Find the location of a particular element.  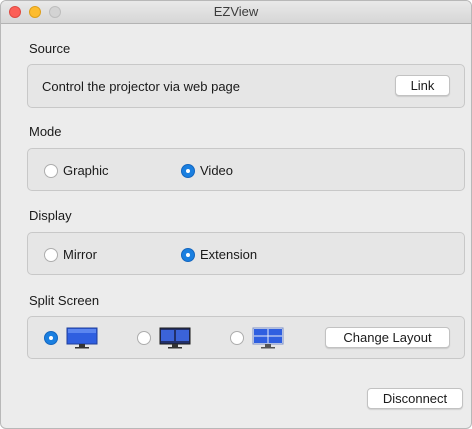

graphic-label: Graphic is located at coordinates (86, 170).